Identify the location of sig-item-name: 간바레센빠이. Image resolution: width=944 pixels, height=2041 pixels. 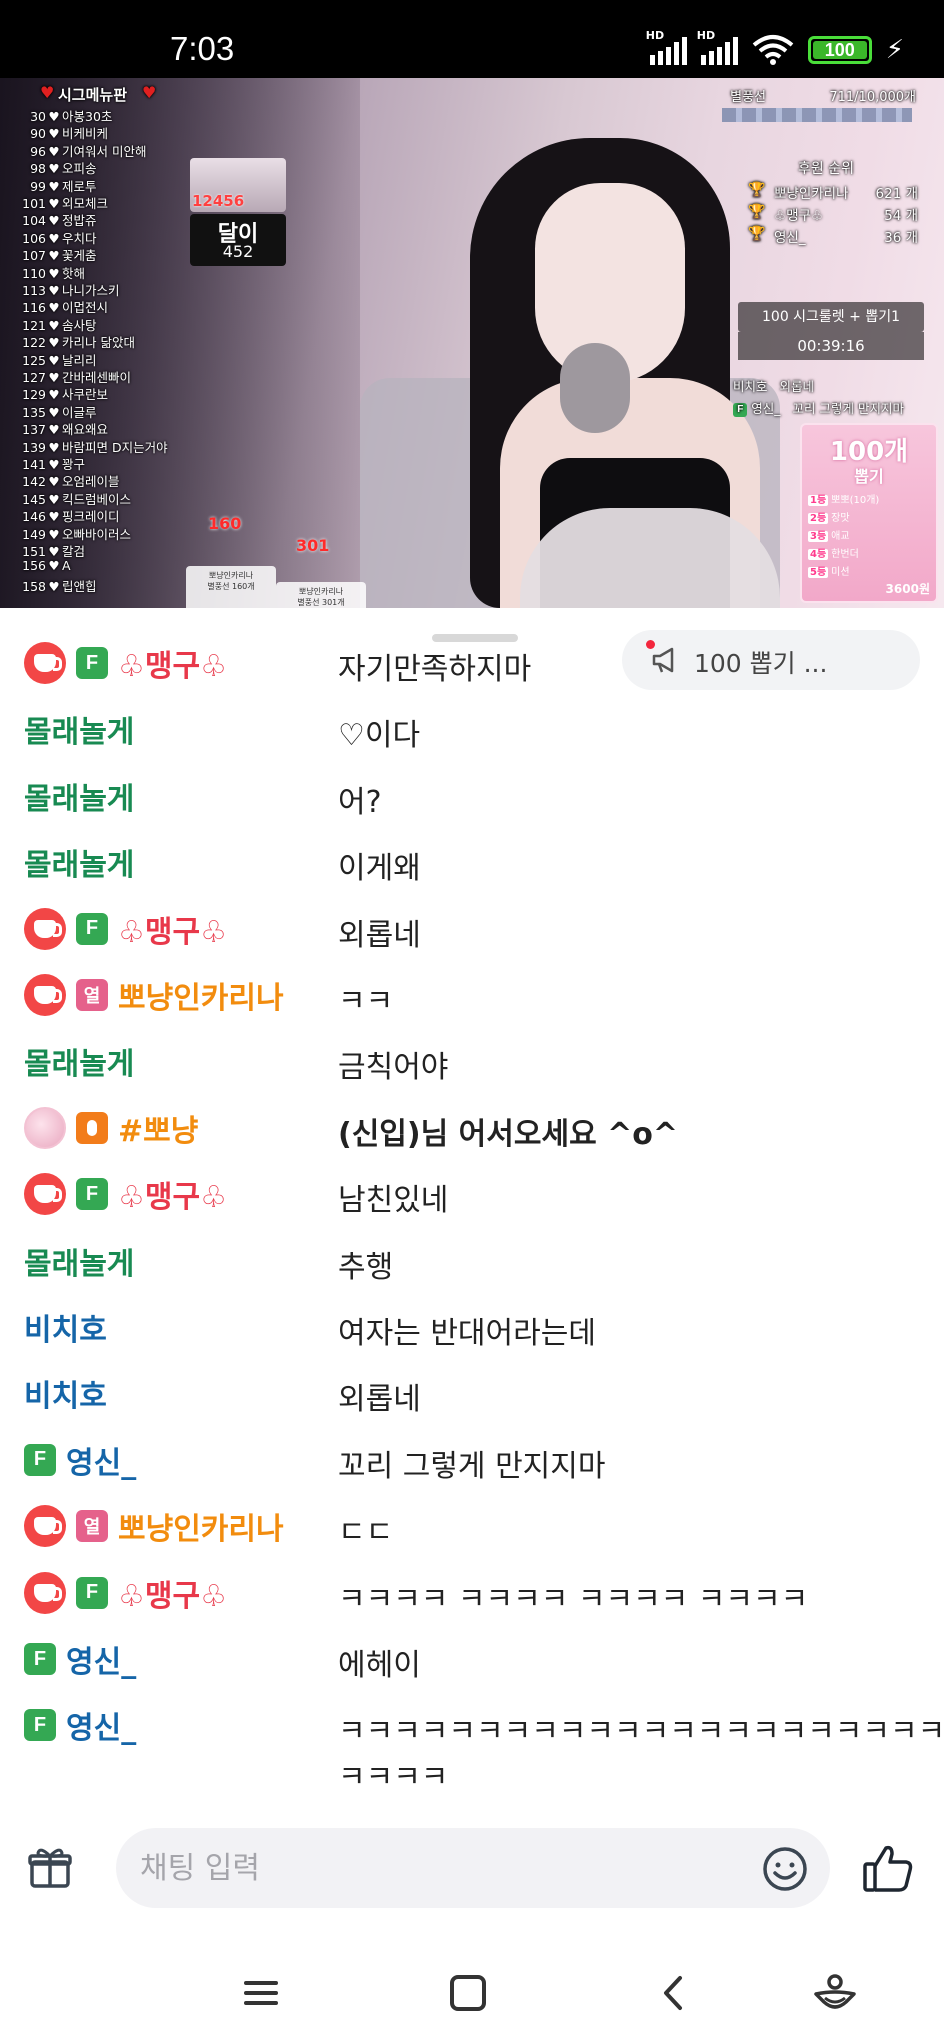
(97, 377).